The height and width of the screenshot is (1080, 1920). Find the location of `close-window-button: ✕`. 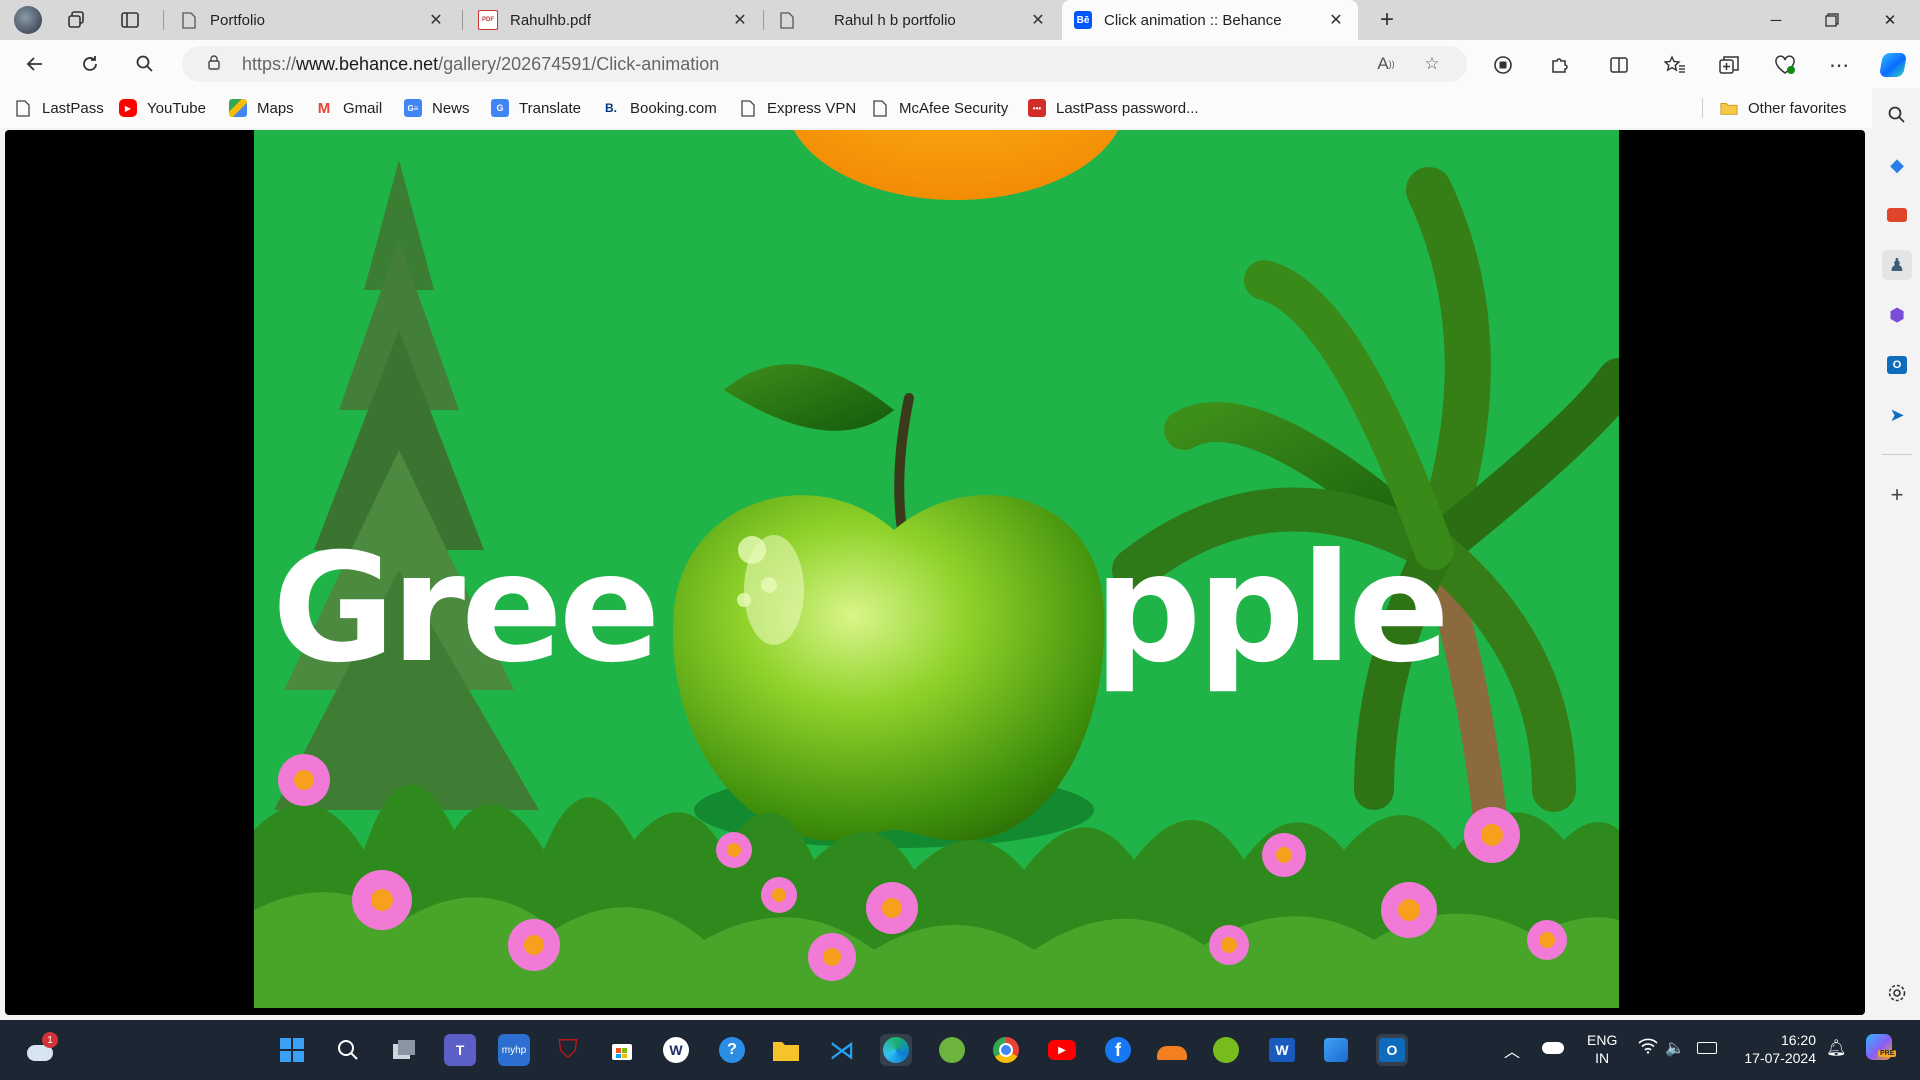

close-window-button: ✕ is located at coordinates (1890, 20).